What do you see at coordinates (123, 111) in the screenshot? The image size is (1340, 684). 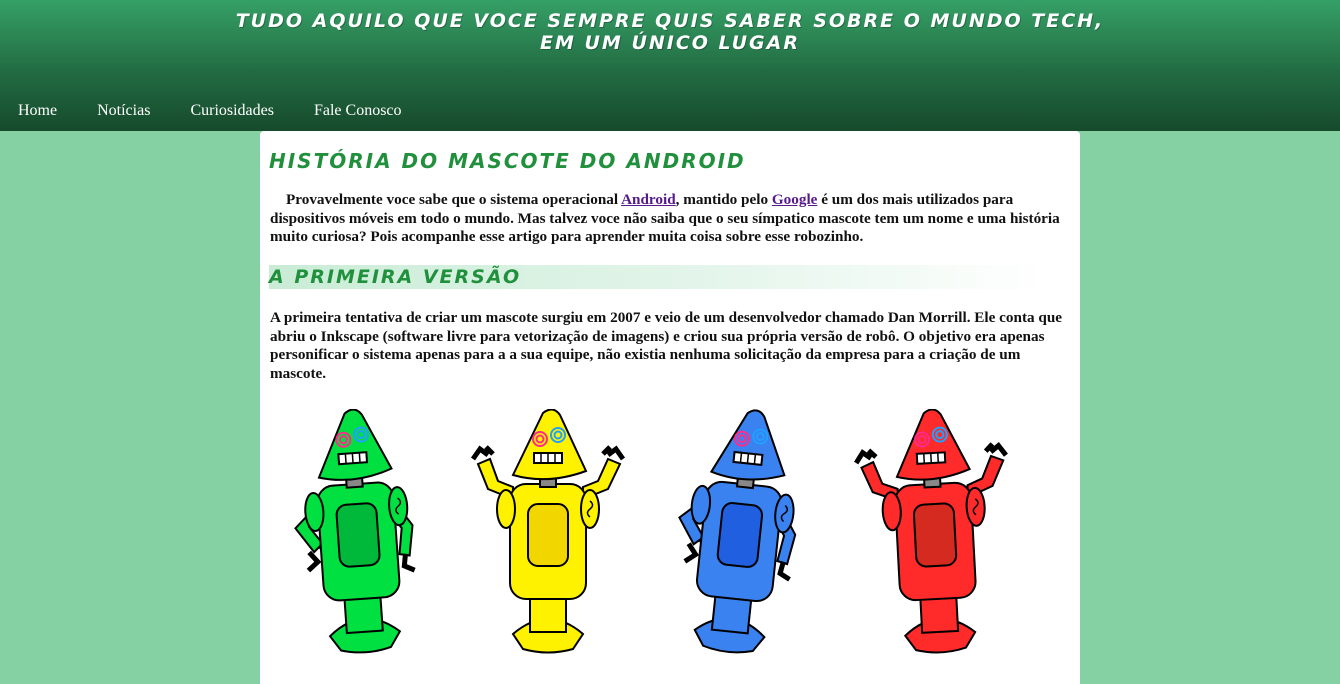 I see `nav-noticias: Notícias` at bounding box center [123, 111].